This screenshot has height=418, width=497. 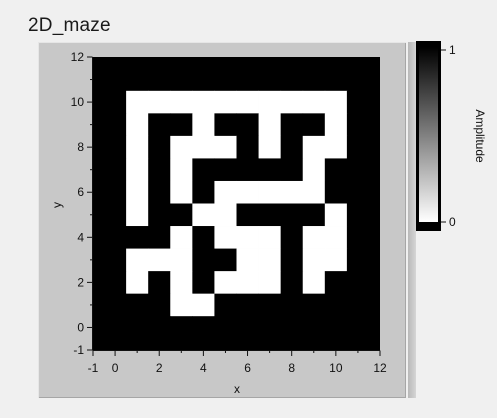 I want to click on y-tick-label: 8, so click(x=80, y=147).